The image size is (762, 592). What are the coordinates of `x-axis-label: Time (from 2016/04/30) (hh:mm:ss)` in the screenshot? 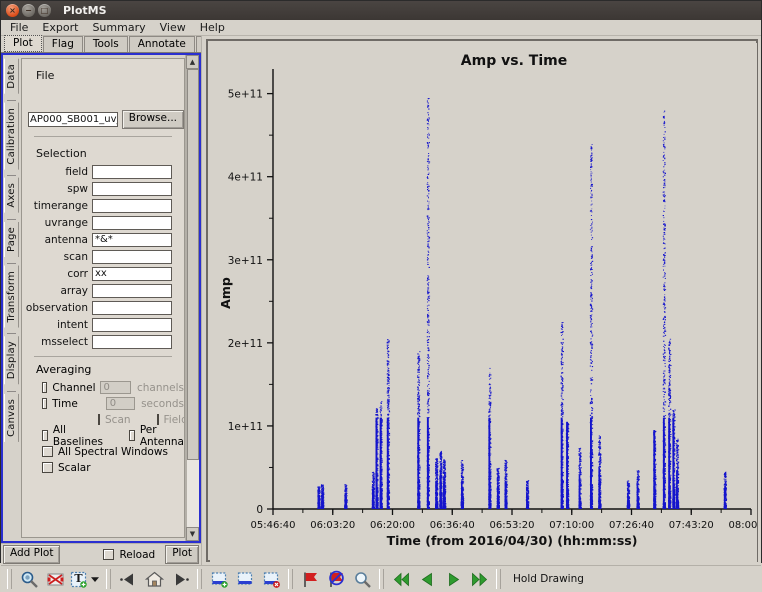 It's located at (512, 540).